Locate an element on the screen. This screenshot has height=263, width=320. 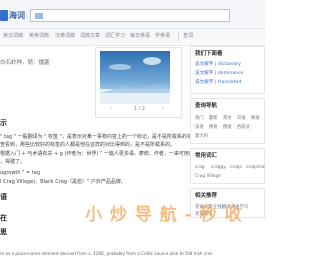
category-chip: 意大利 is located at coordinates (201, 136).